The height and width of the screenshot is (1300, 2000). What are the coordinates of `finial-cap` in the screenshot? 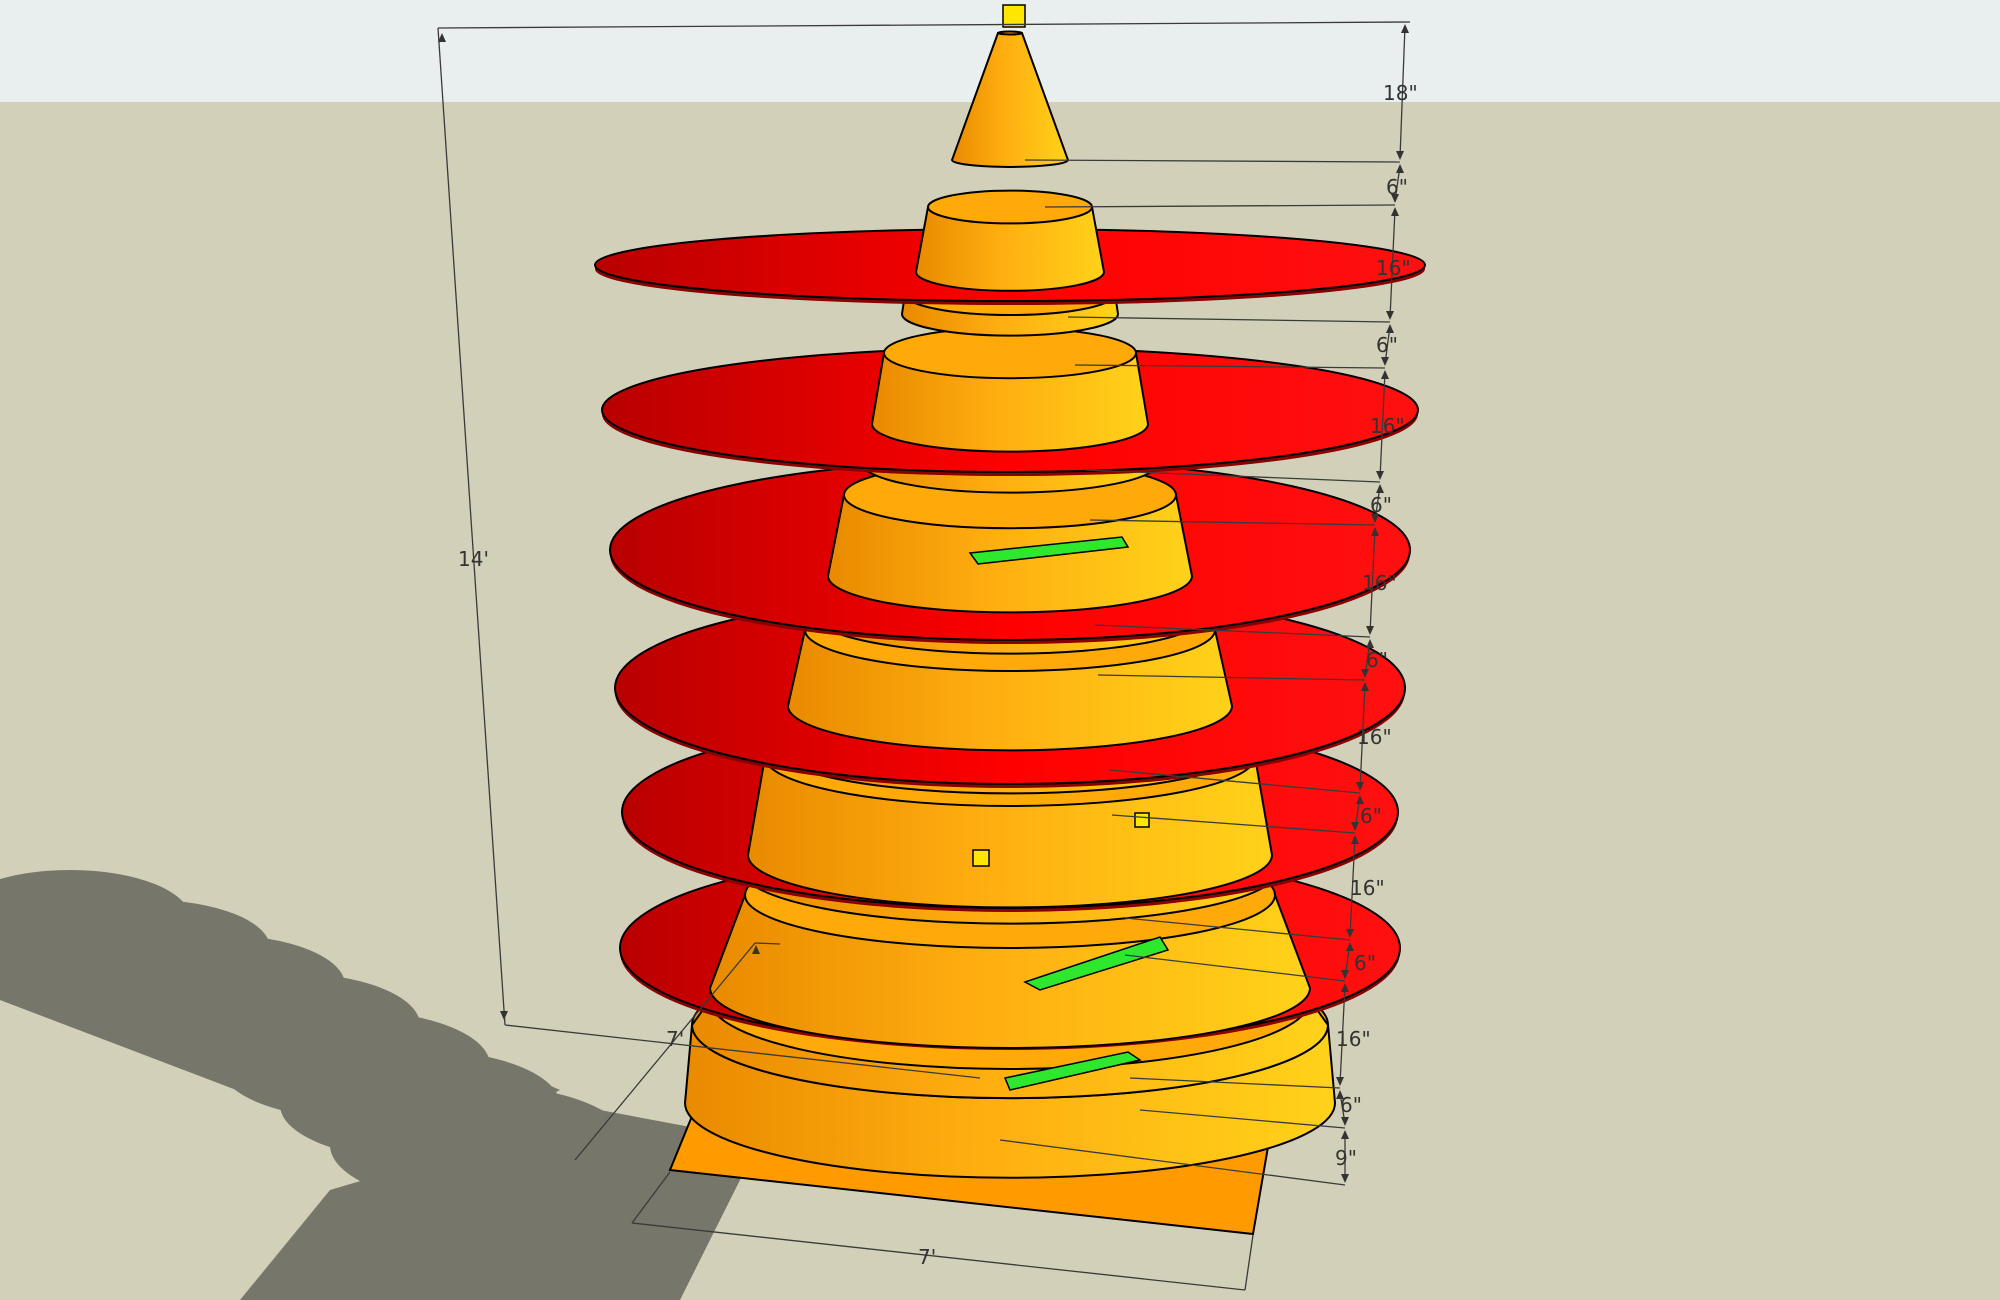 It's located at (1014, 16).